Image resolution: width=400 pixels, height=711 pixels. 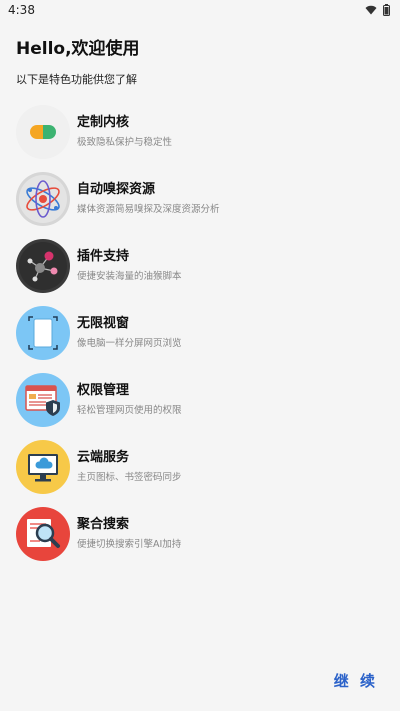 I want to click on battery-icon, so click(x=386, y=10).